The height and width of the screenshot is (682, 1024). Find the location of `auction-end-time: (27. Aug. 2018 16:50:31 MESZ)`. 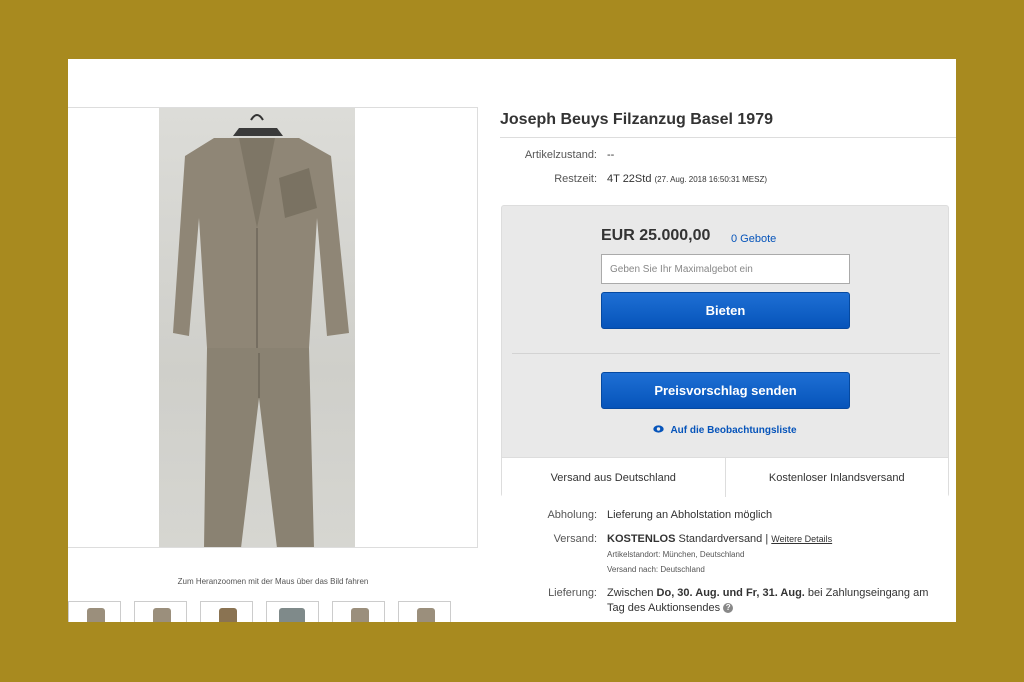

auction-end-time: (27. Aug. 2018 16:50:31 MESZ) is located at coordinates (711, 179).